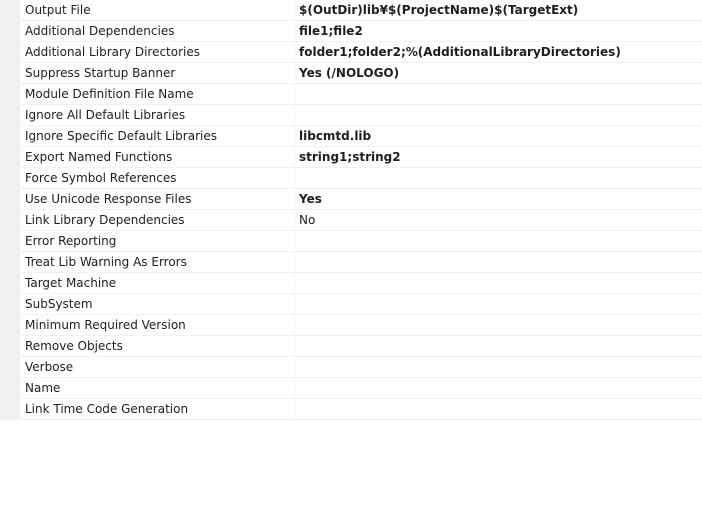  I want to click on property-row: Name, so click(351, 388).